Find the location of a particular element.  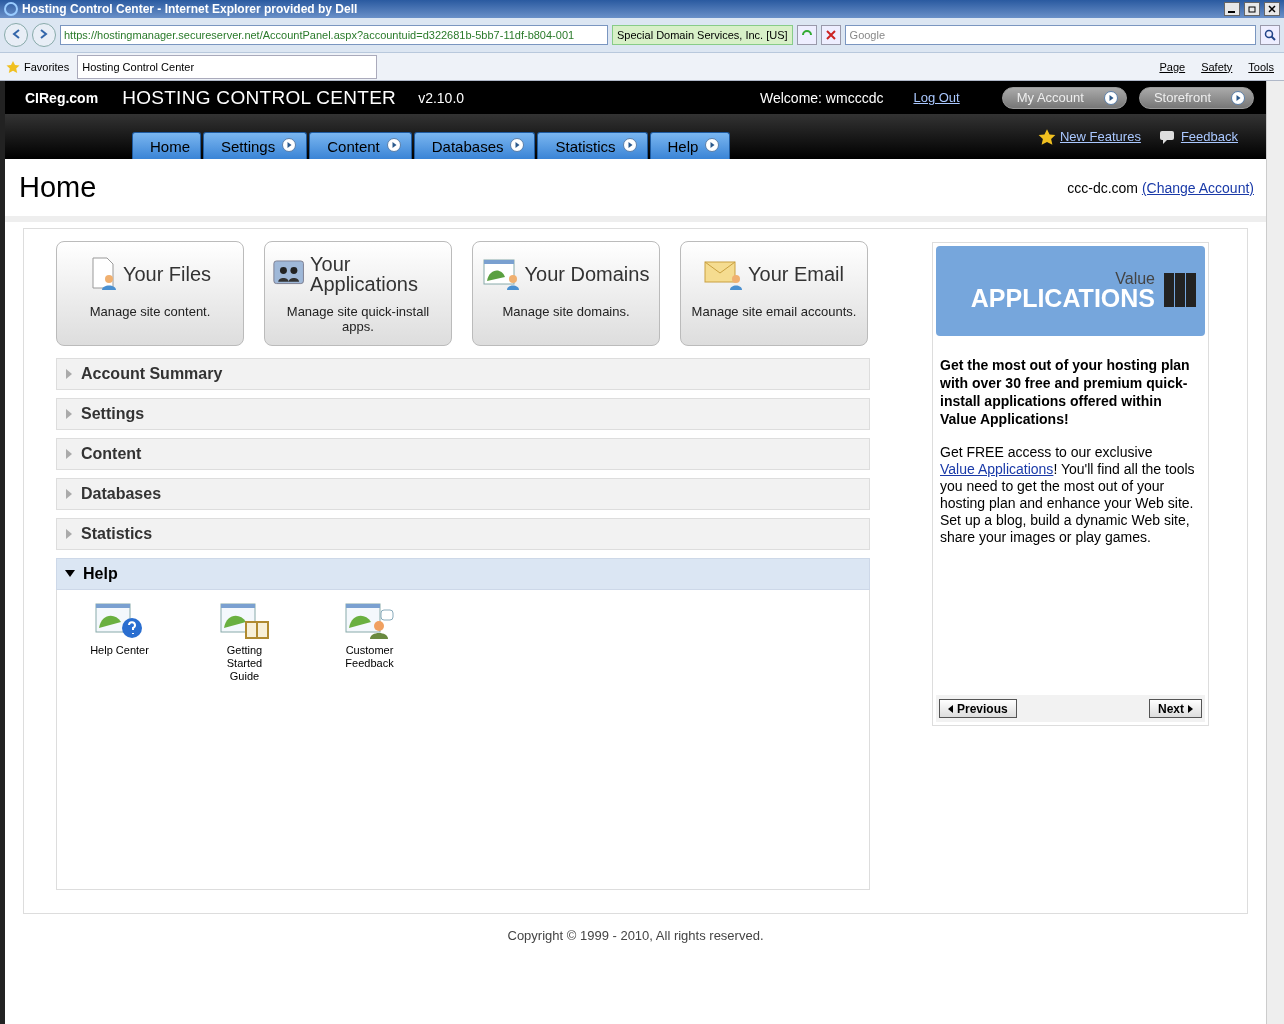

search-button is located at coordinates (1270, 35).